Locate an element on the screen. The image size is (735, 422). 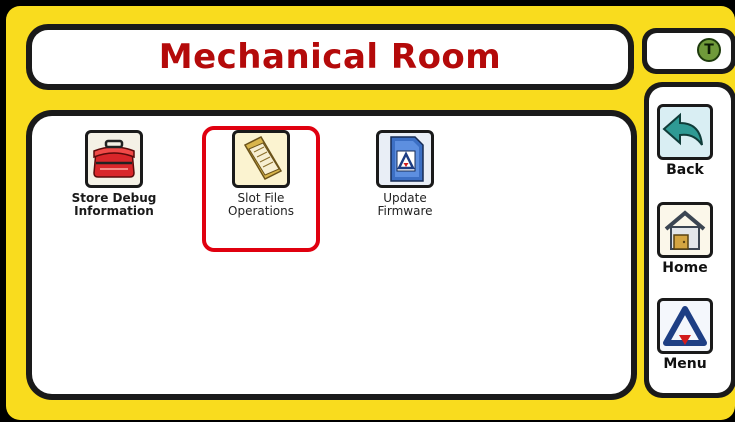
home-icon is located at coordinates (685, 230).